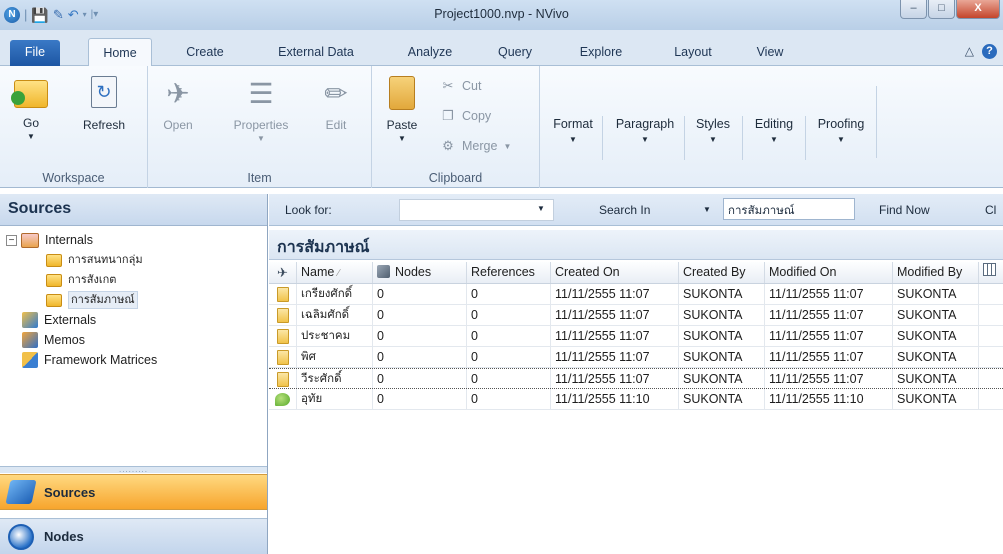  What do you see at coordinates (448, 85) in the screenshot?
I see `scissors-icon: ✂` at bounding box center [448, 85].